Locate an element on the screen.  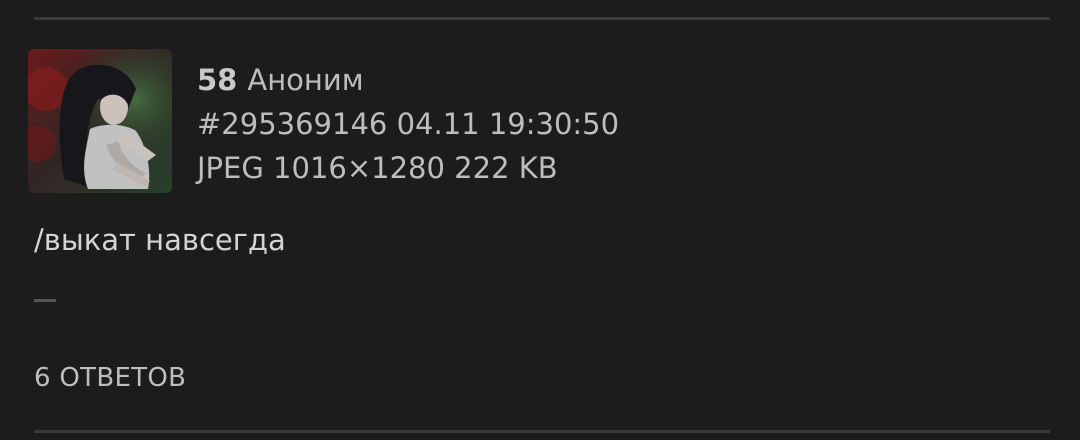
replies-button: 6 ОТВЕТОВ is located at coordinates (110, 378).